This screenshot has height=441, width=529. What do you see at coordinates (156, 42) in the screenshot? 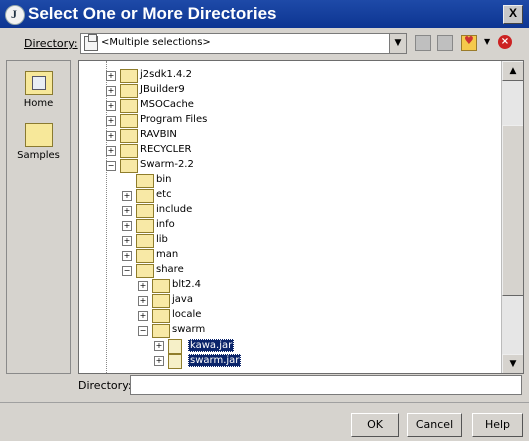
I see `directory-combo-value: <Multiple selections>` at bounding box center [156, 42].